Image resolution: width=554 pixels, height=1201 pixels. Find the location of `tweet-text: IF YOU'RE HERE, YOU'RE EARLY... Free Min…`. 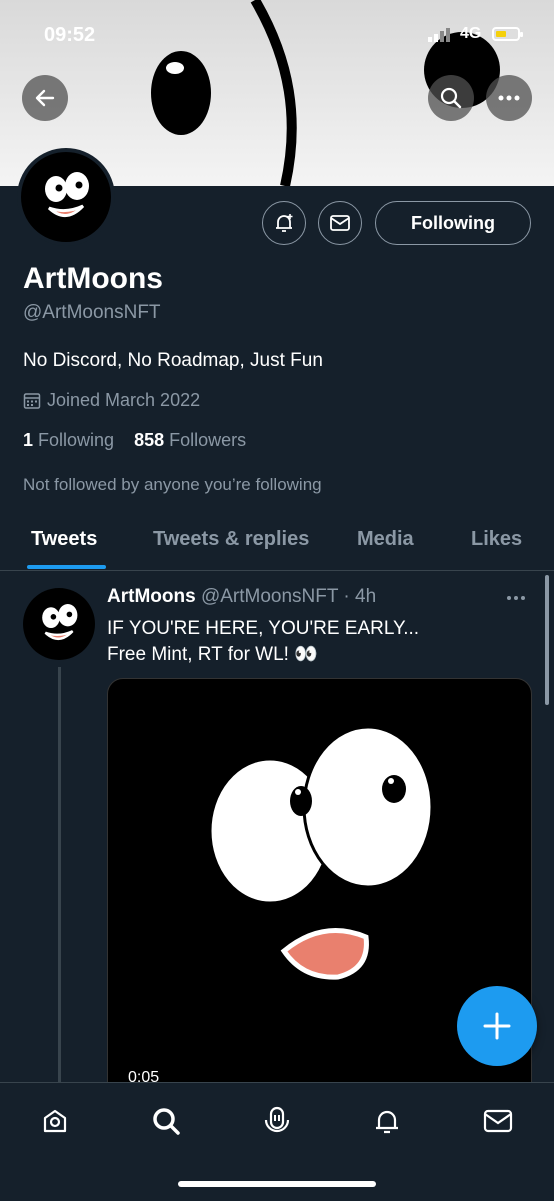

tweet-text: IF YOU'RE HERE, YOU'RE EARLY... Free Min… is located at coordinates (317, 642).